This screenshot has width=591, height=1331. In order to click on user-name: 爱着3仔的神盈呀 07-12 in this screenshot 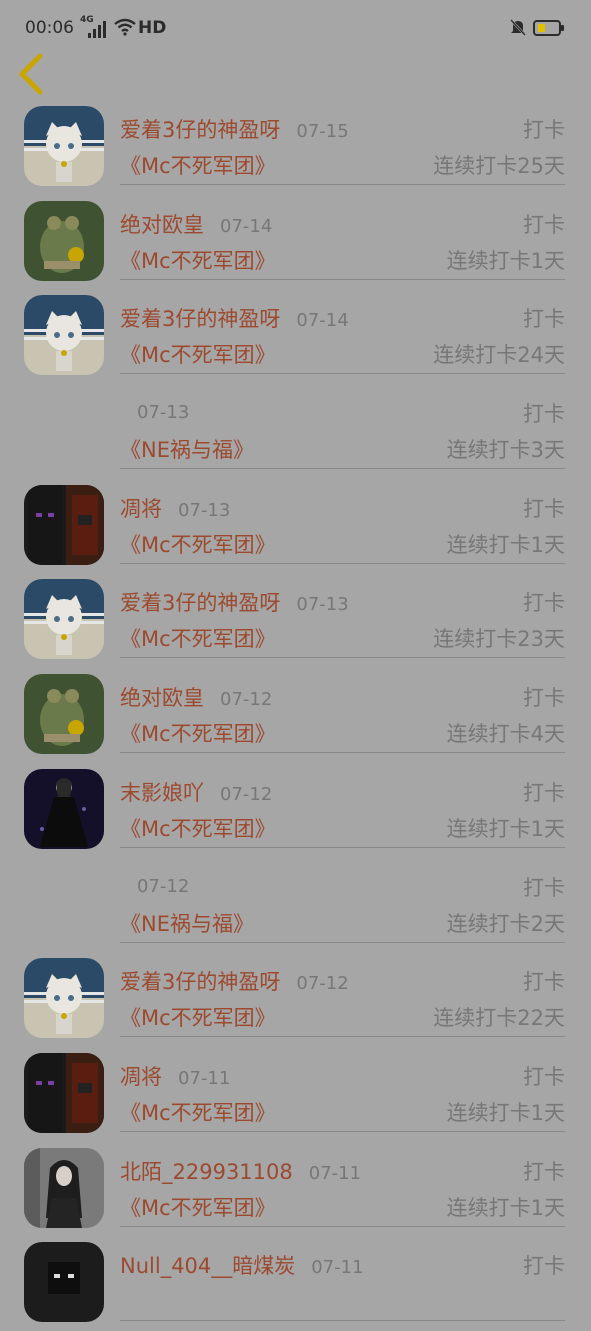, I will do `click(234, 981)`.